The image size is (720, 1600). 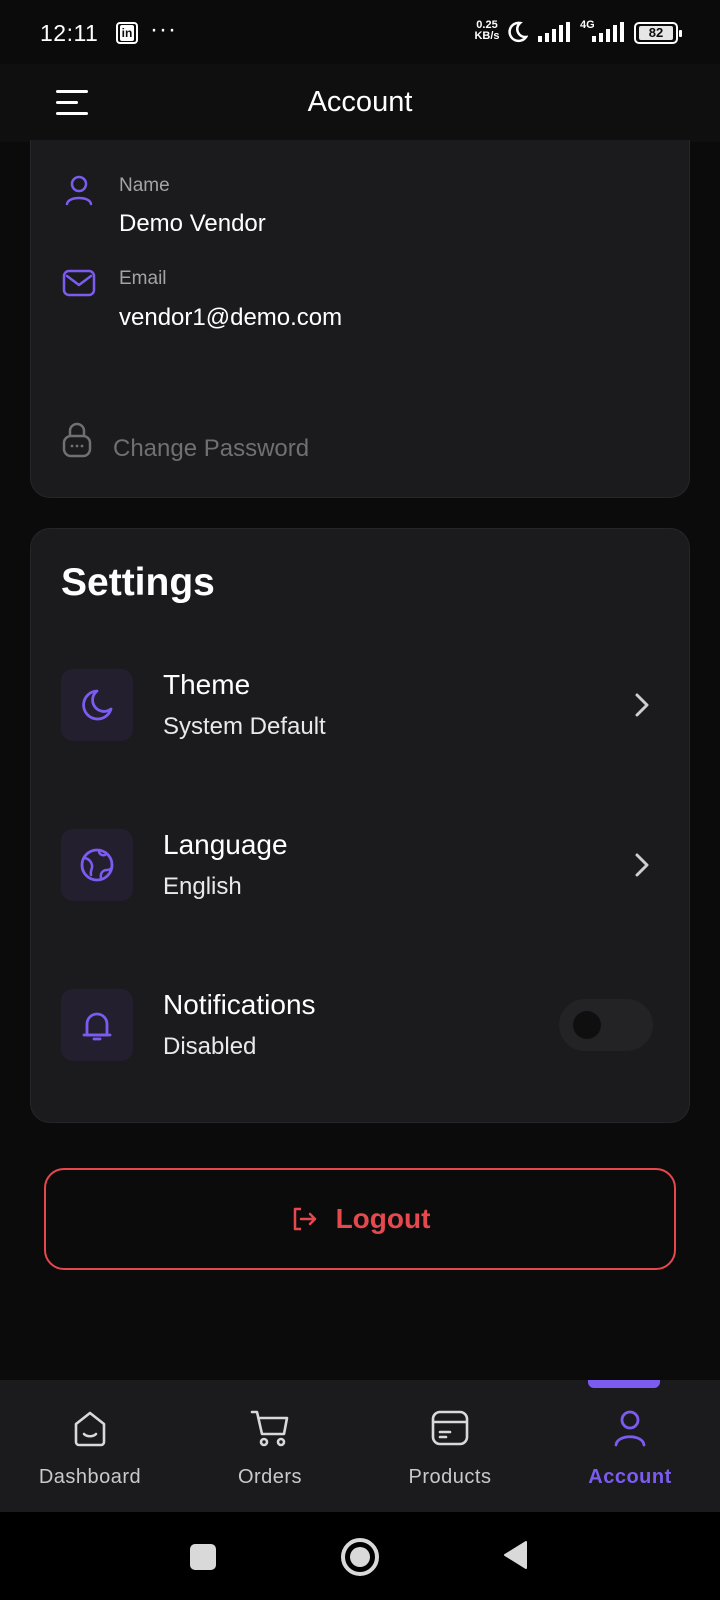 I want to click on network-speed: 0.25 KB/s, so click(x=487, y=31).